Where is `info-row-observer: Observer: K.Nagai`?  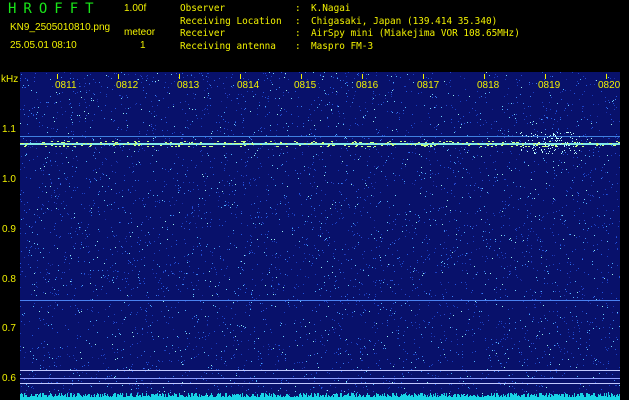
info-row-observer: Observer: K.Nagai is located at coordinates (265, 8).